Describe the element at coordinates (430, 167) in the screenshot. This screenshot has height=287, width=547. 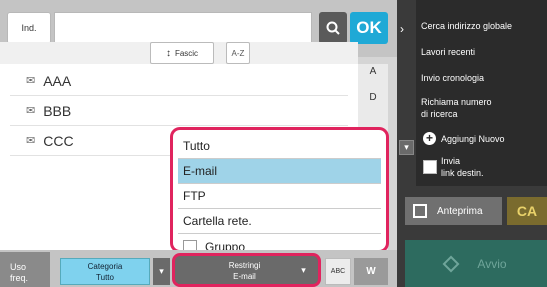
I see `send-link-checkbox` at that location.